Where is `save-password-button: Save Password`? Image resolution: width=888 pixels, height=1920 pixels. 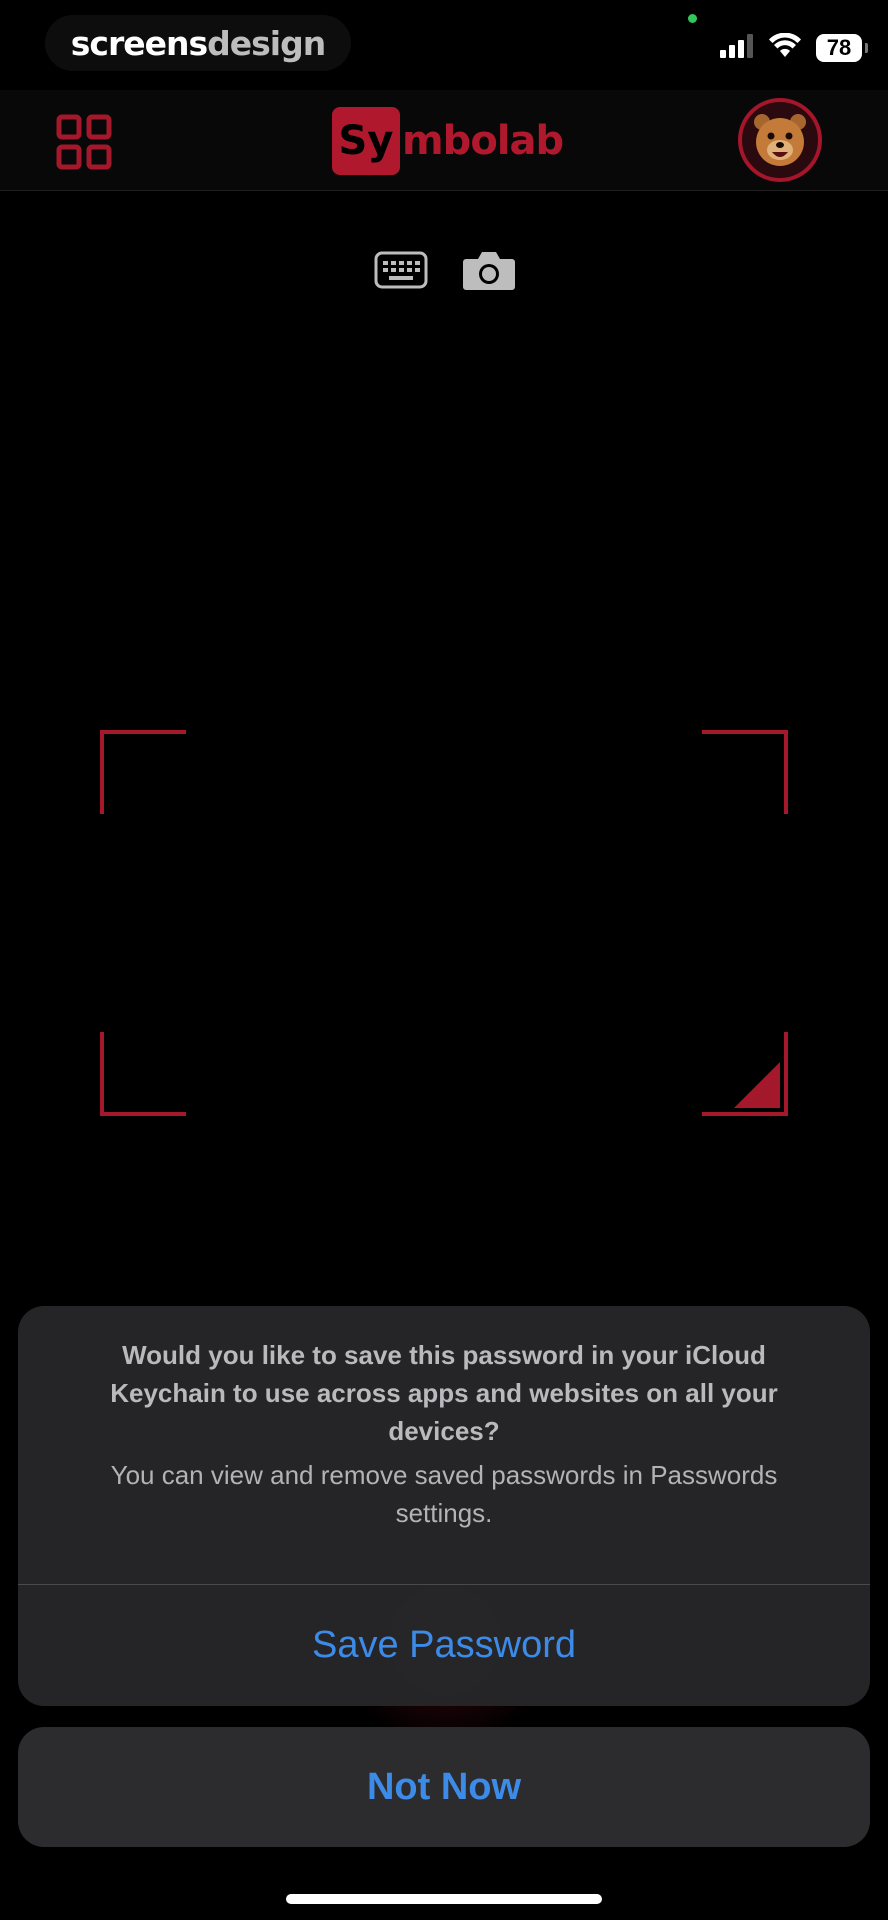 save-password-button: Save Password is located at coordinates (444, 1645).